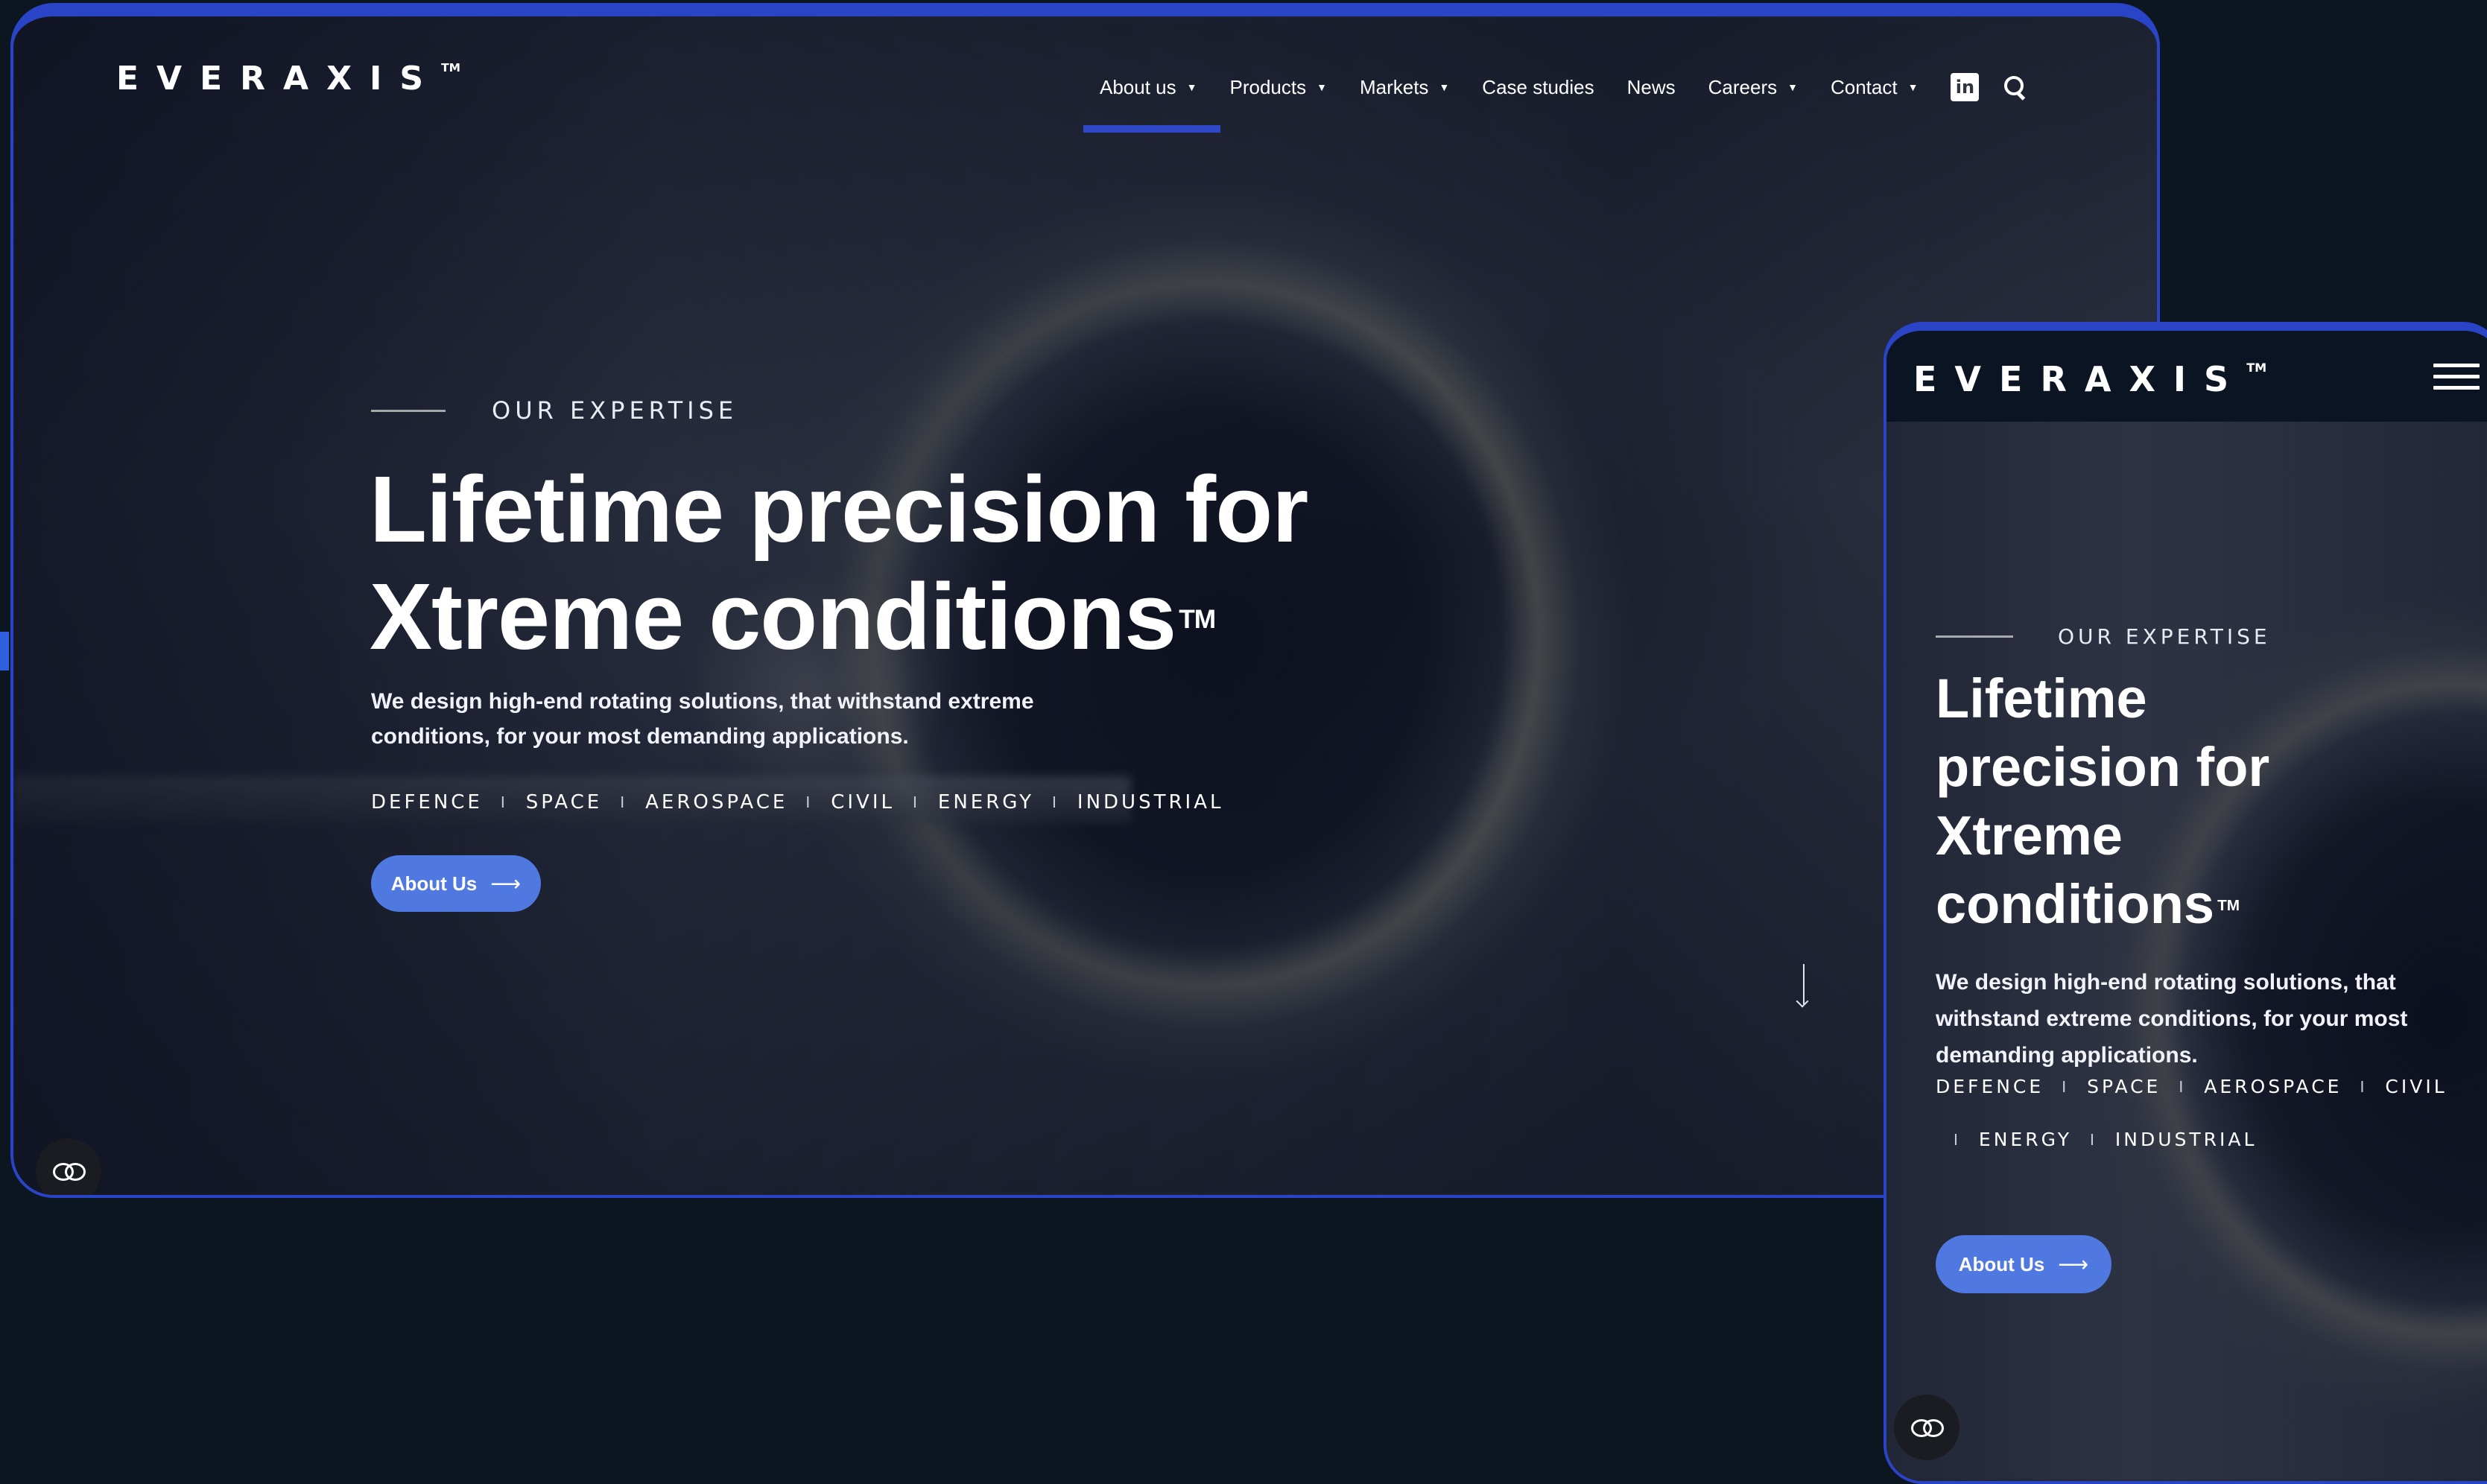 The height and width of the screenshot is (1484, 2487). What do you see at coordinates (1404, 88) in the screenshot?
I see `nav-item-markets: Markets ▼` at bounding box center [1404, 88].